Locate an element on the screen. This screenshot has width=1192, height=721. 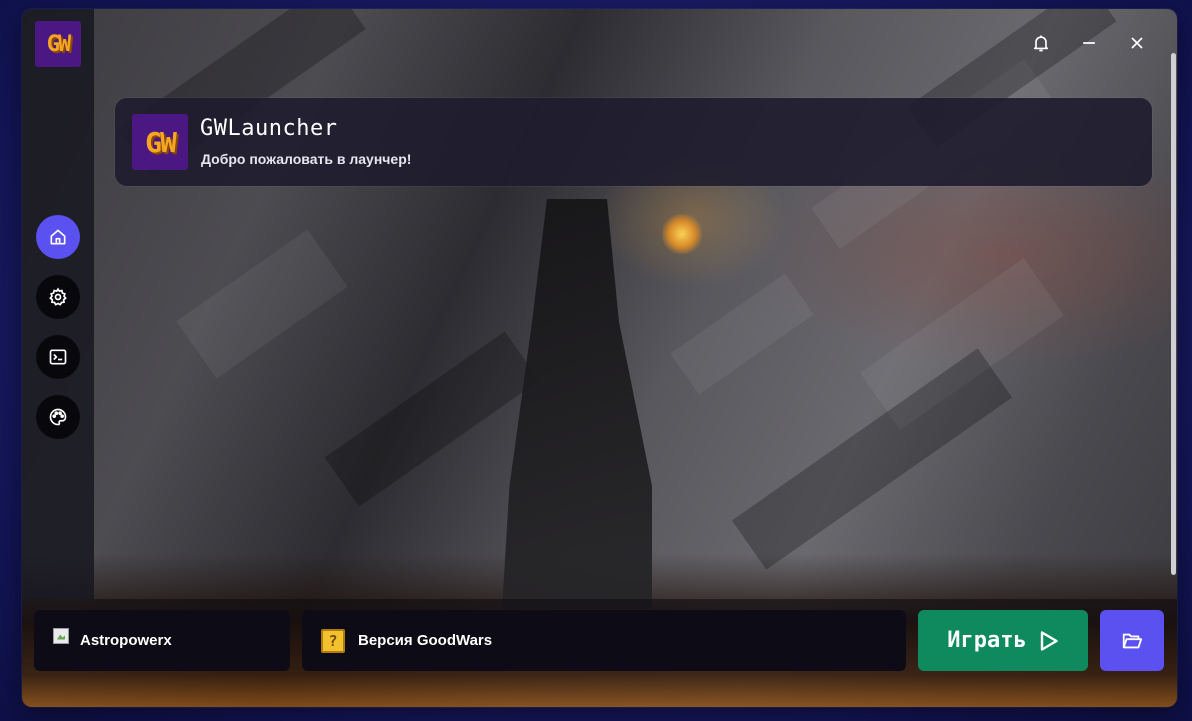
welcome-subtitle: Добро пожаловать в лаунчер! is located at coordinates (306, 159).